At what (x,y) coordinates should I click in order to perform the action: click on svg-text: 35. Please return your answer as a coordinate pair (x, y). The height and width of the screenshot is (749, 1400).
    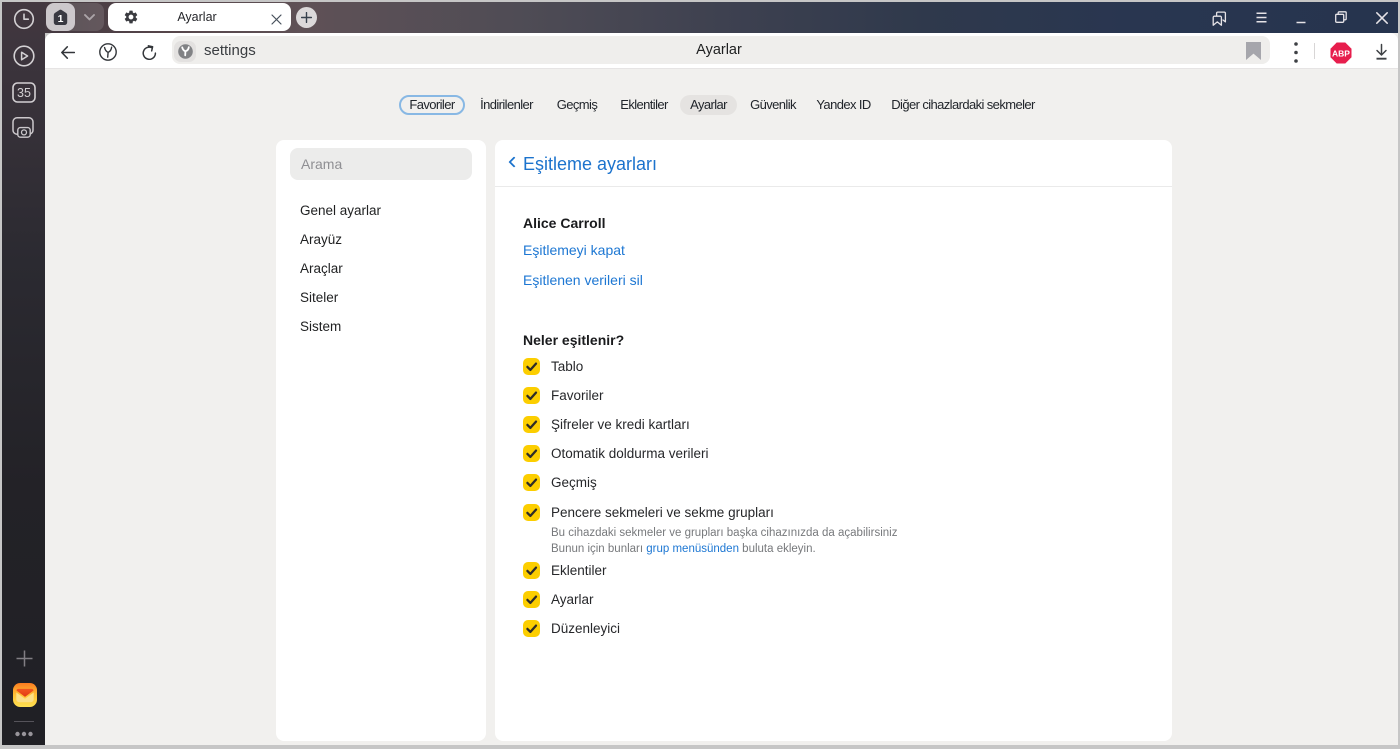
    Looking at the image, I should click on (24, 93).